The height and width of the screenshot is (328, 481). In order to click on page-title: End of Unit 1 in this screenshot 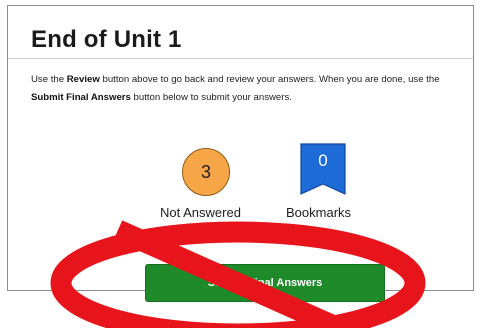, I will do `click(106, 39)`.